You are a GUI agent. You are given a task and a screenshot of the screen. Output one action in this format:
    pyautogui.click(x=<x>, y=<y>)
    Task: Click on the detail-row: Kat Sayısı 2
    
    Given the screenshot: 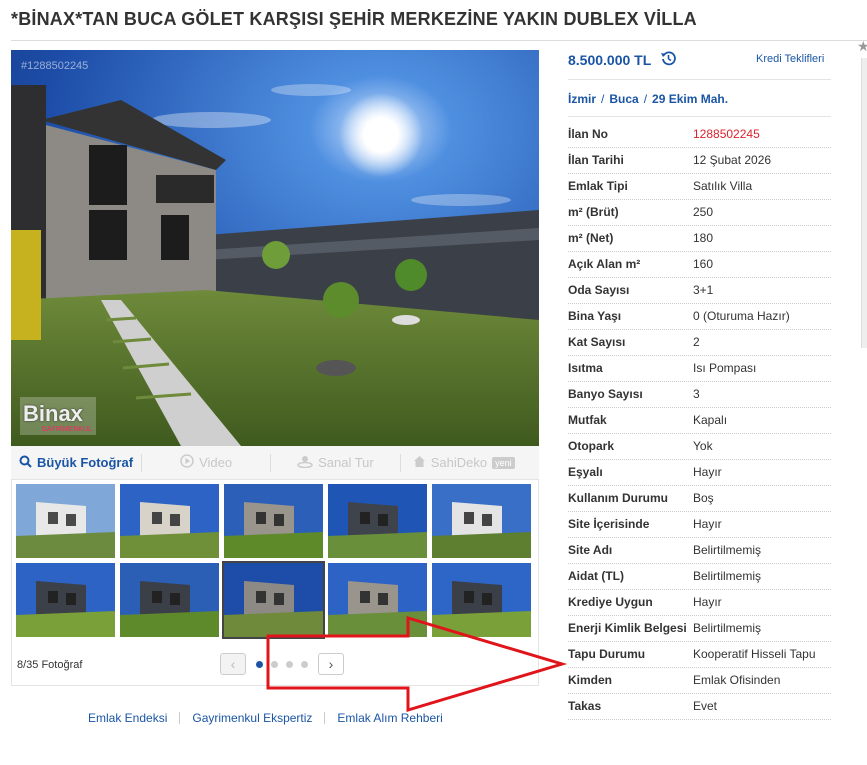 What is the action you would take?
    pyautogui.click(x=699, y=343)
    